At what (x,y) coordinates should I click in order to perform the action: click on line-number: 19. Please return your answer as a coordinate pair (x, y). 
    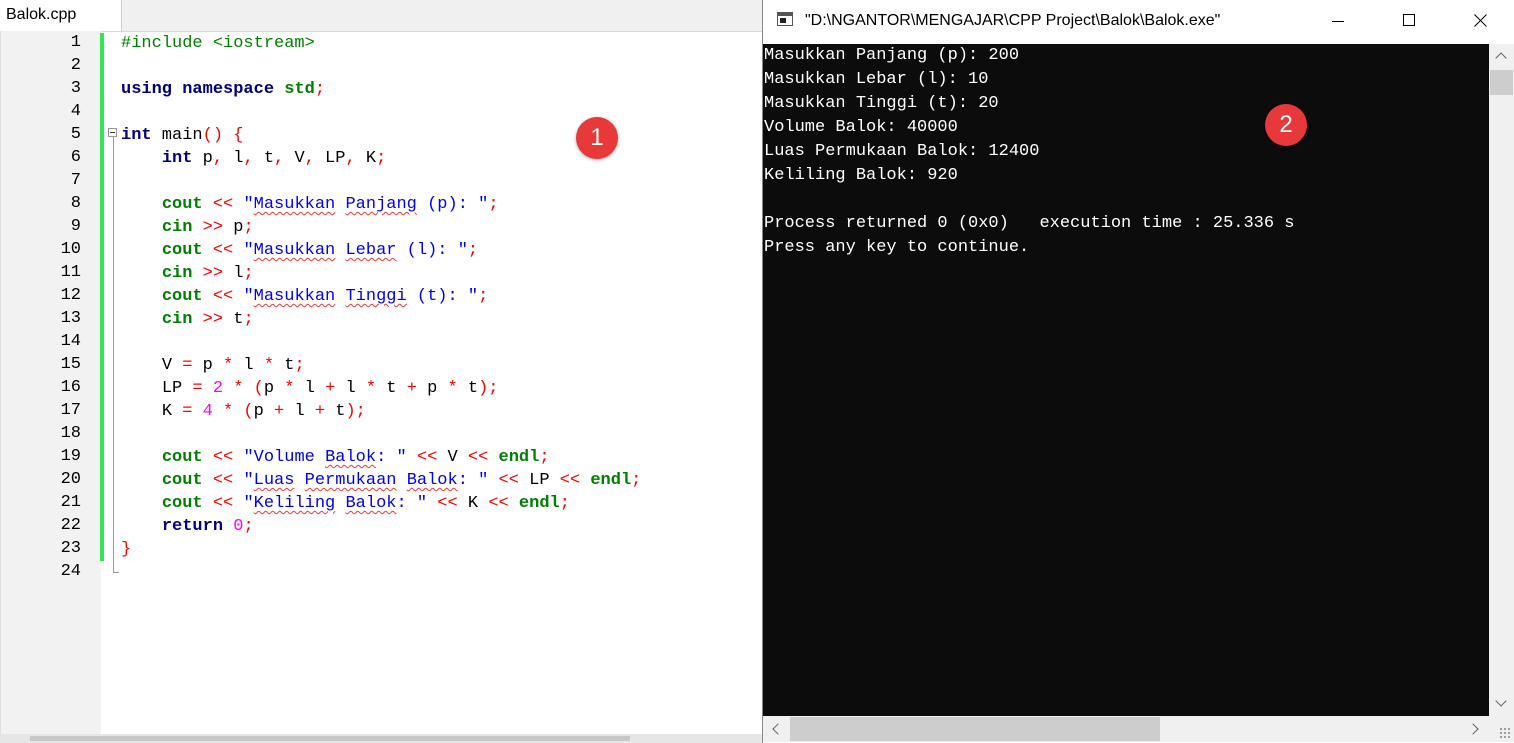
    Looking at the image, I should click on (70, 456).